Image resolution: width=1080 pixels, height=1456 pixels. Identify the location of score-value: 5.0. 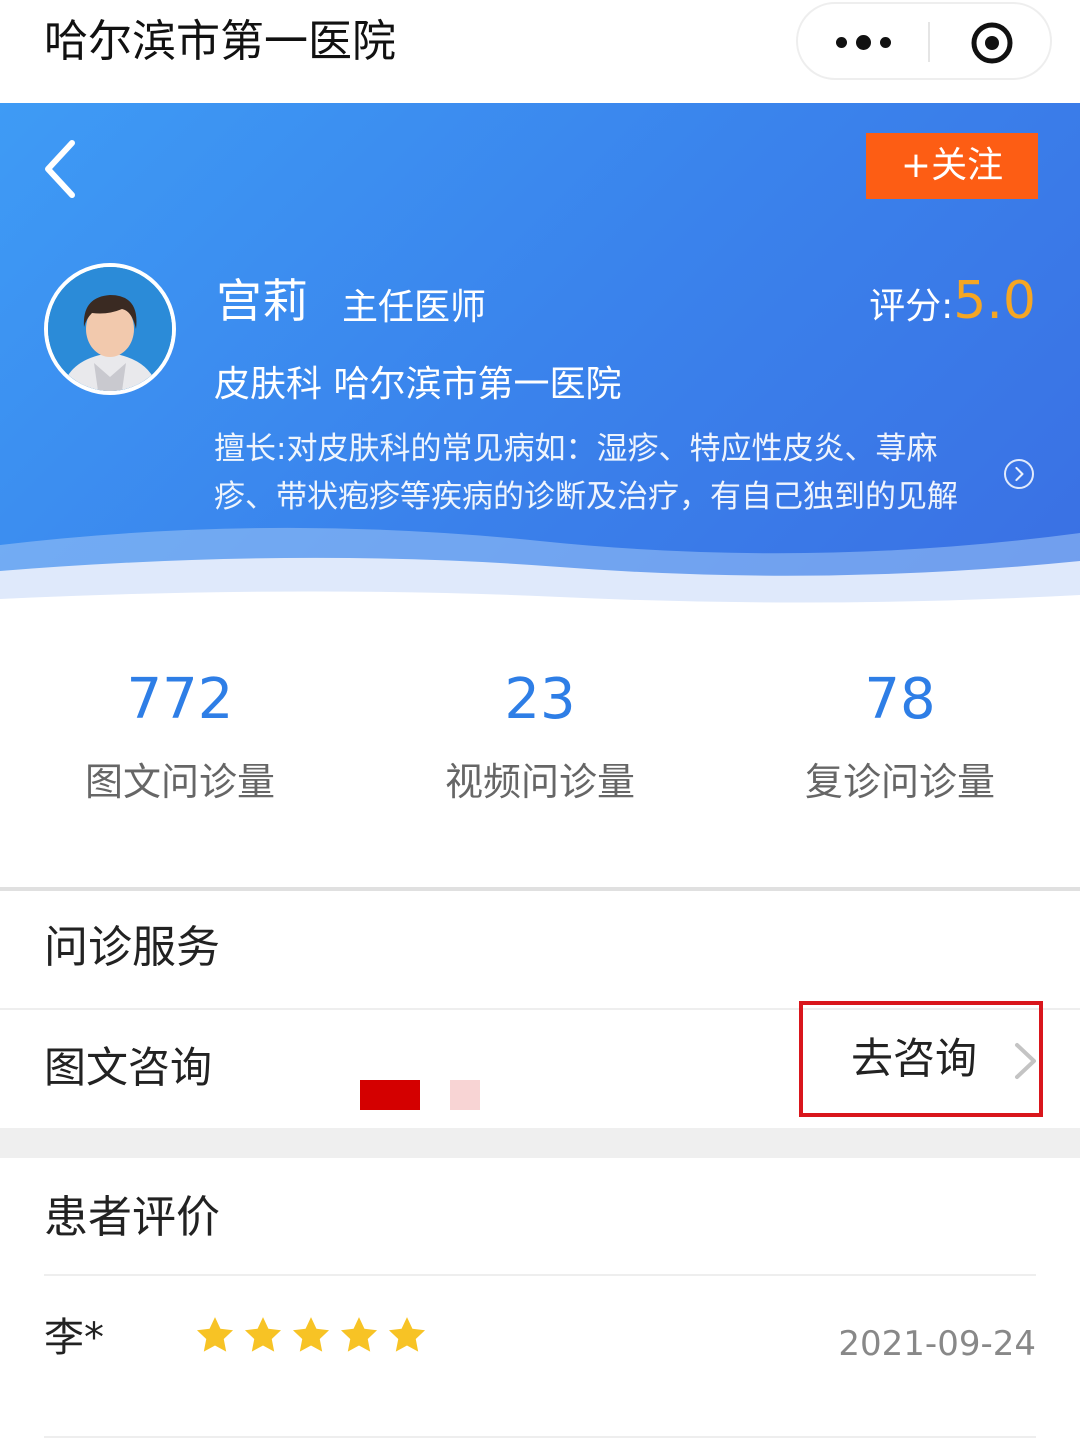
(994, 301).